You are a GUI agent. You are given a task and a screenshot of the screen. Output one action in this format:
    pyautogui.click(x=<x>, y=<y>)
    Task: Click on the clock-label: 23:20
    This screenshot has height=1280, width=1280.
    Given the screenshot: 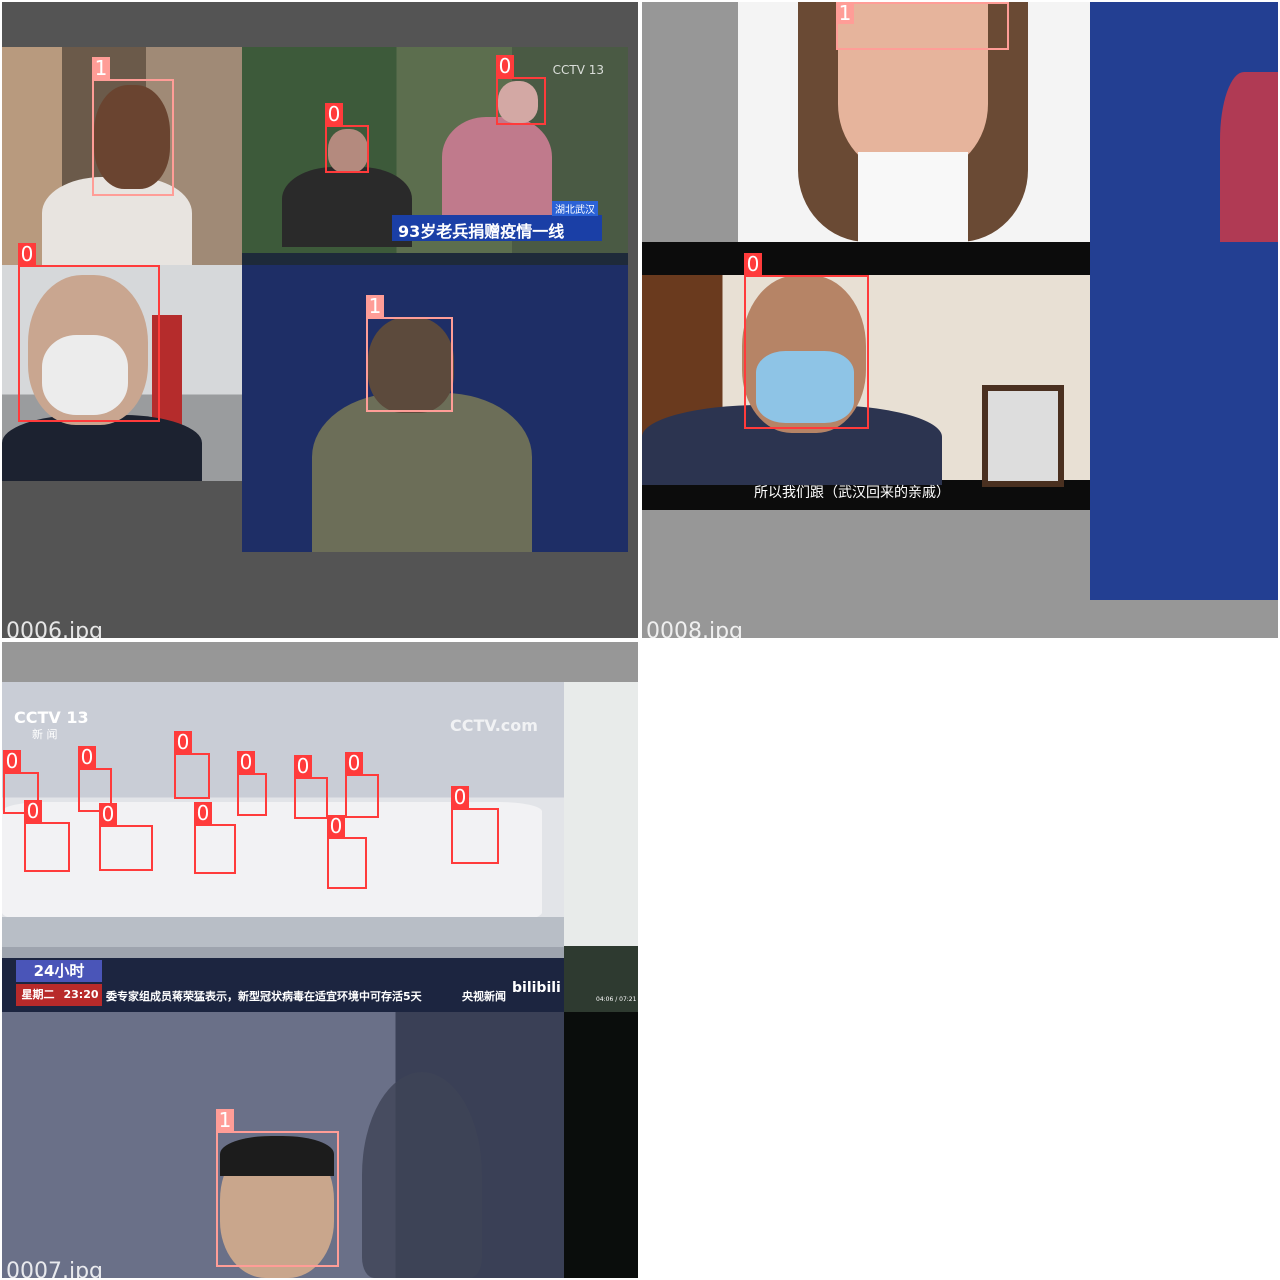 What is the action you would take?
    pyautogui.click(x=81, y=995)
    